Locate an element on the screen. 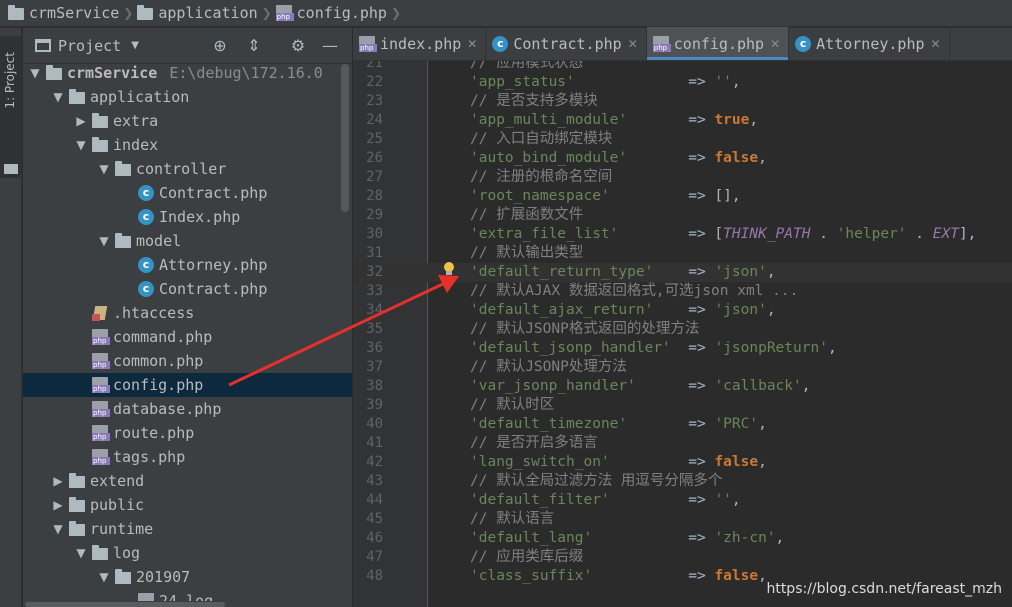 The image size is (1012, 607). code-line: 37 // 默认JSONP处理方法 is located at coordinates (682, 367).